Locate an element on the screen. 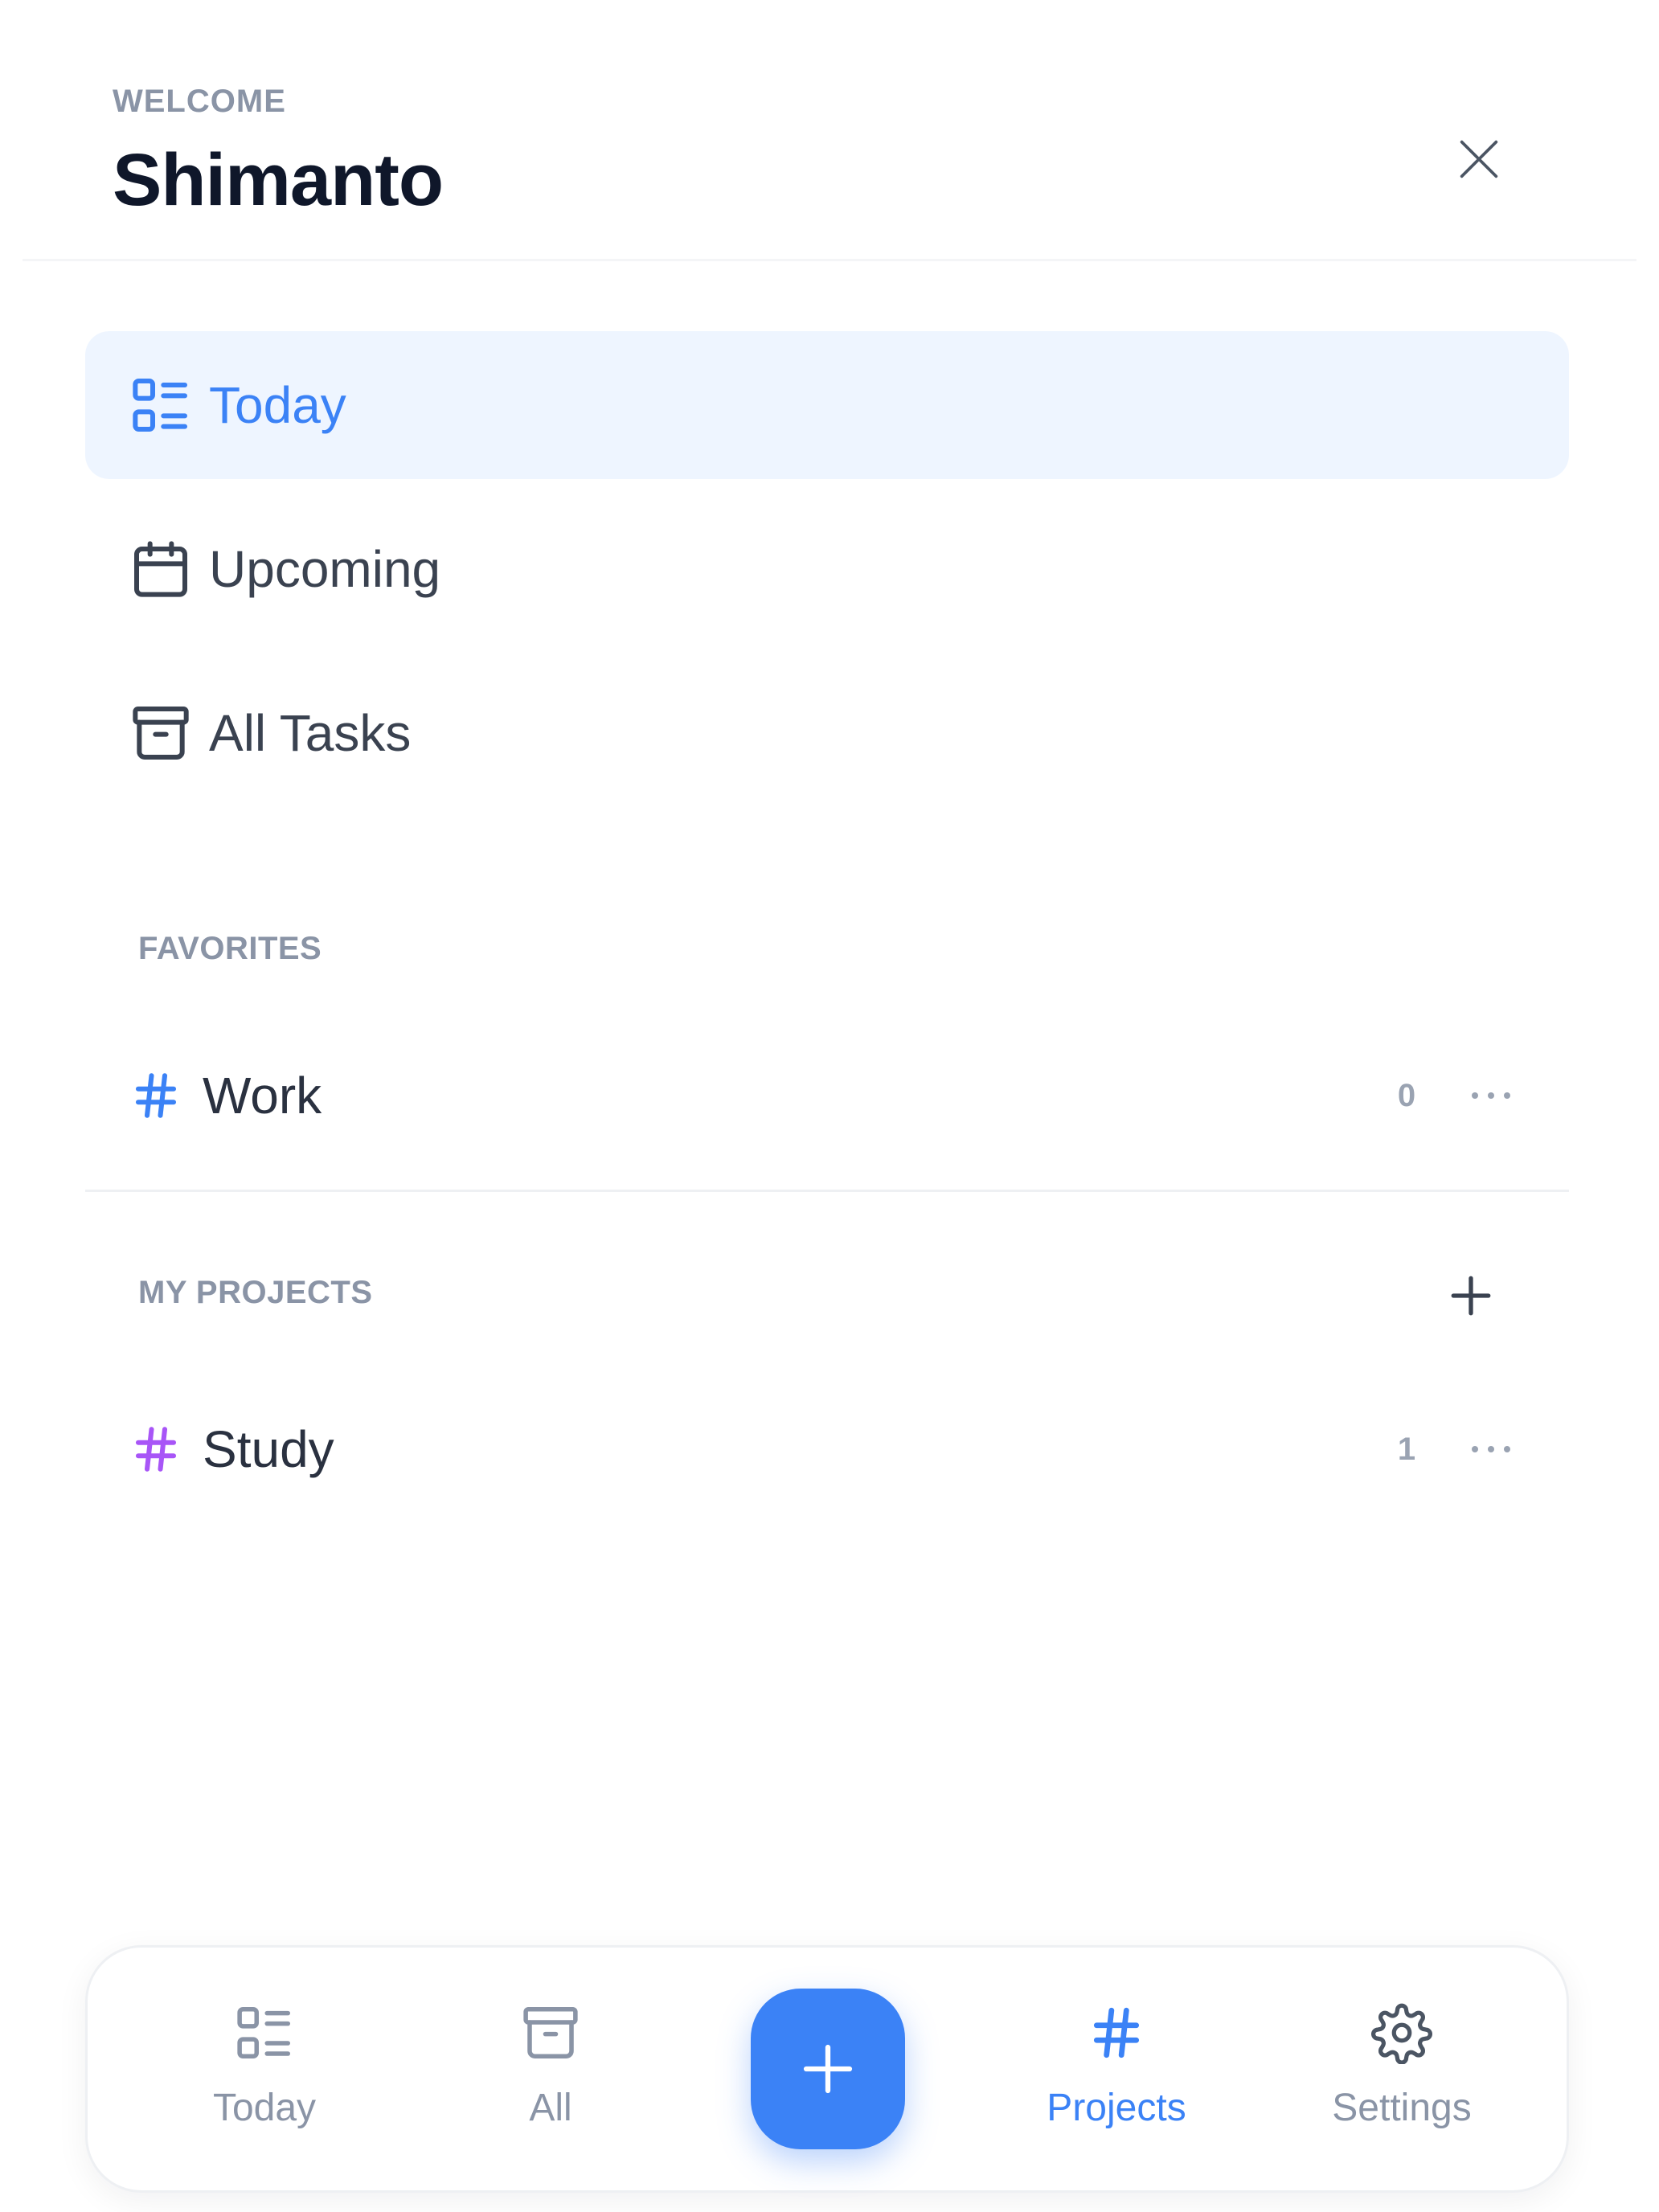  nav-item-upcoming: Upcoming is located at coordinates (827, 569).